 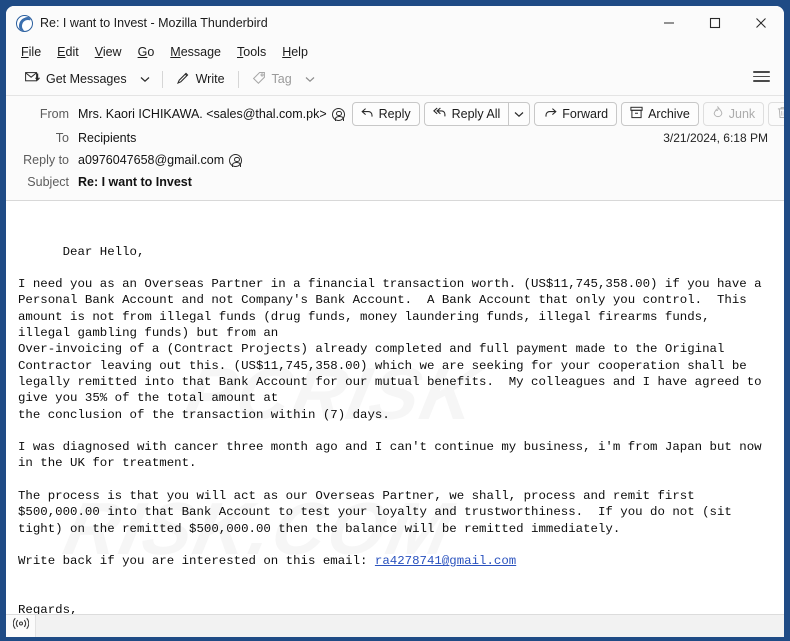 I want to click on reply-all-label: Reply All, so click(x=476, y=114).